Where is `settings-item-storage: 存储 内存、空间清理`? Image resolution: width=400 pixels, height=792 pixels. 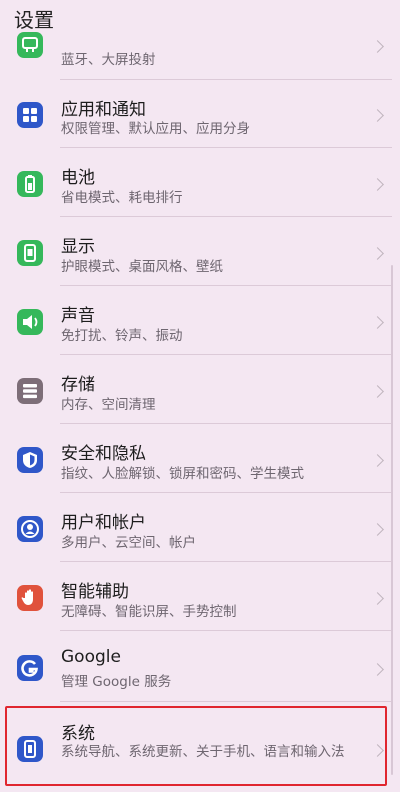 settings-item-storage: 存储 内存、空间清理 is located at coordinates (200, 389).